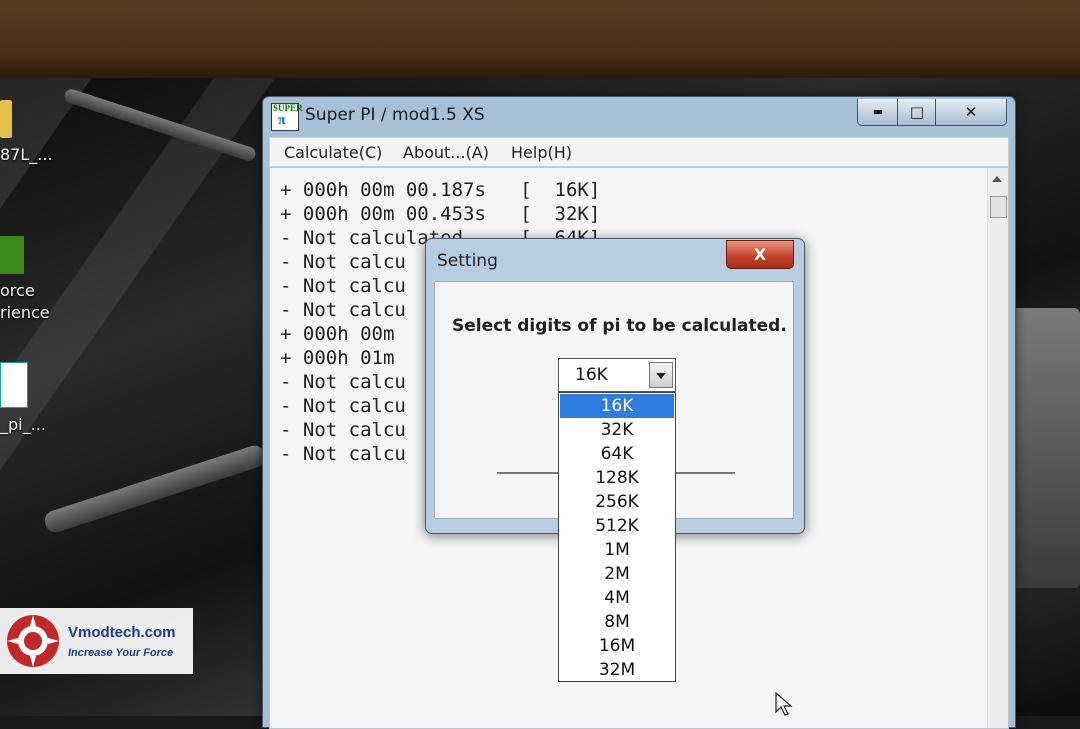  Describe the element at coordinates (998, 207) in the screenshot. I see `scroll-thumb` at that location.